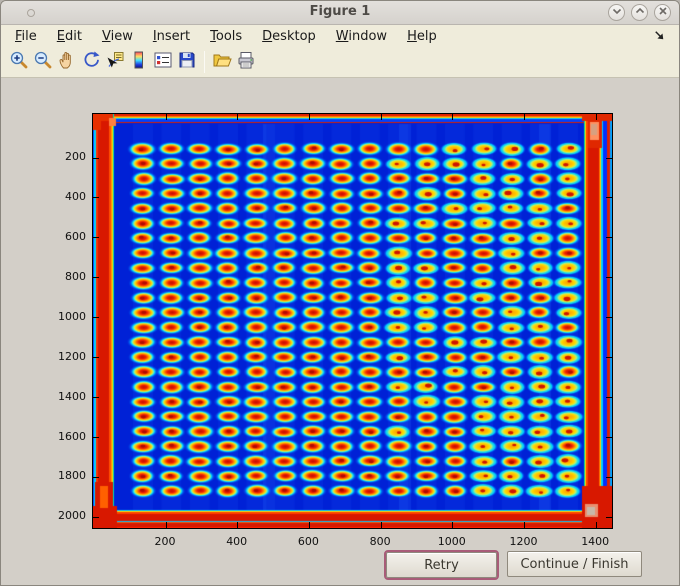 This screenshot has width=680, height=586. What do you see at coordinates (72, 356) in the screenshot?
I see `y-tick-label: 1200` at bounding box center [72, 356].